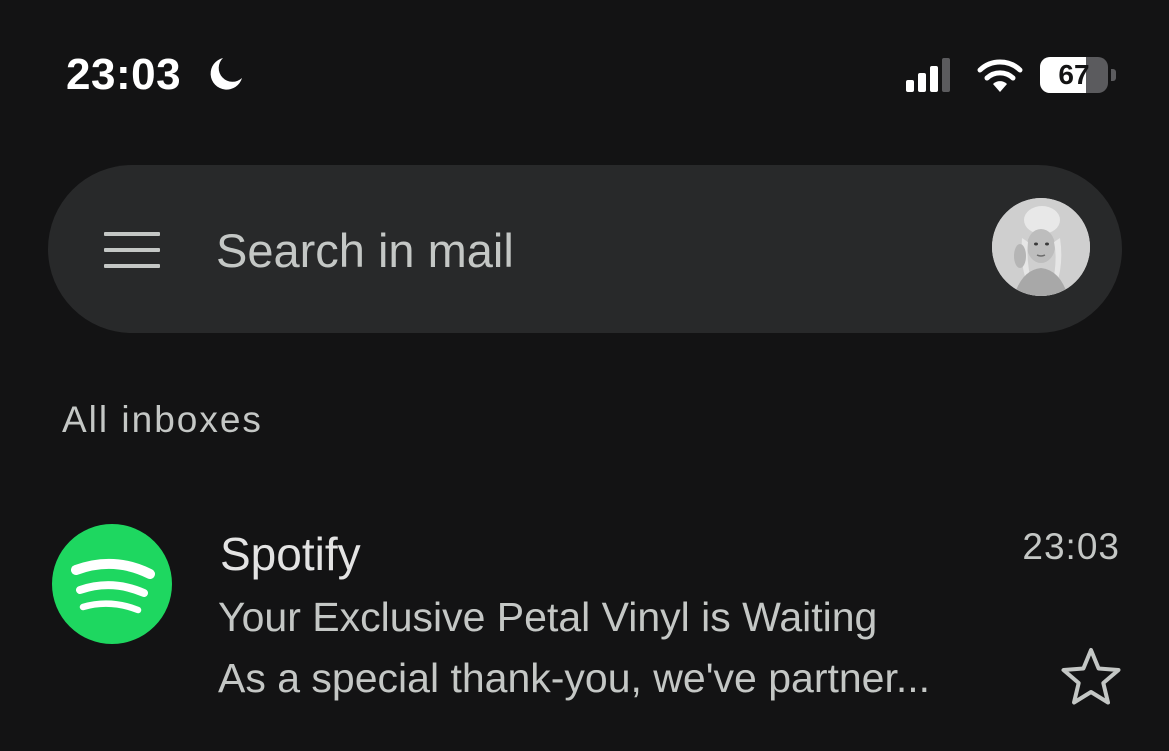  I want to click on battery-icon: 67, so click(1079, 75).